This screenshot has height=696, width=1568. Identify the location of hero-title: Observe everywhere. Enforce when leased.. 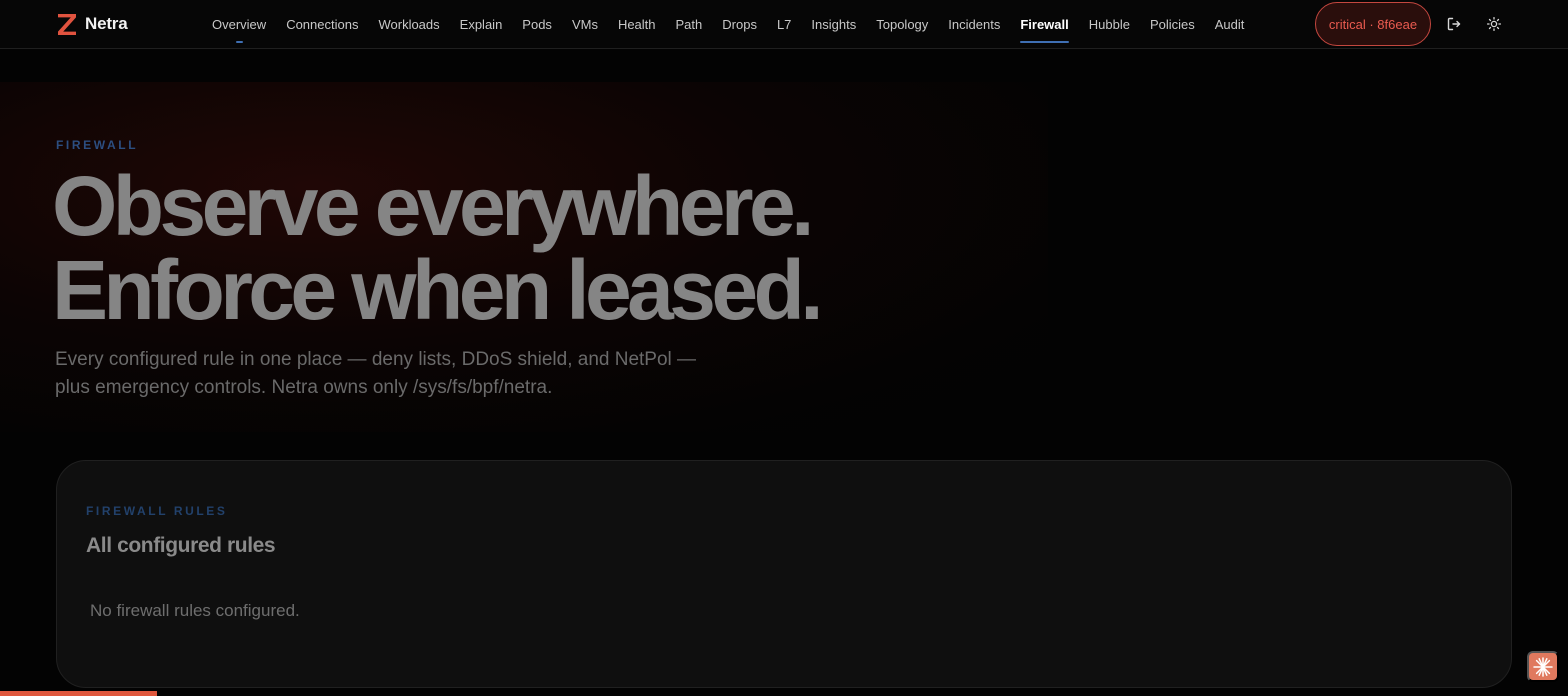
(502, 248).